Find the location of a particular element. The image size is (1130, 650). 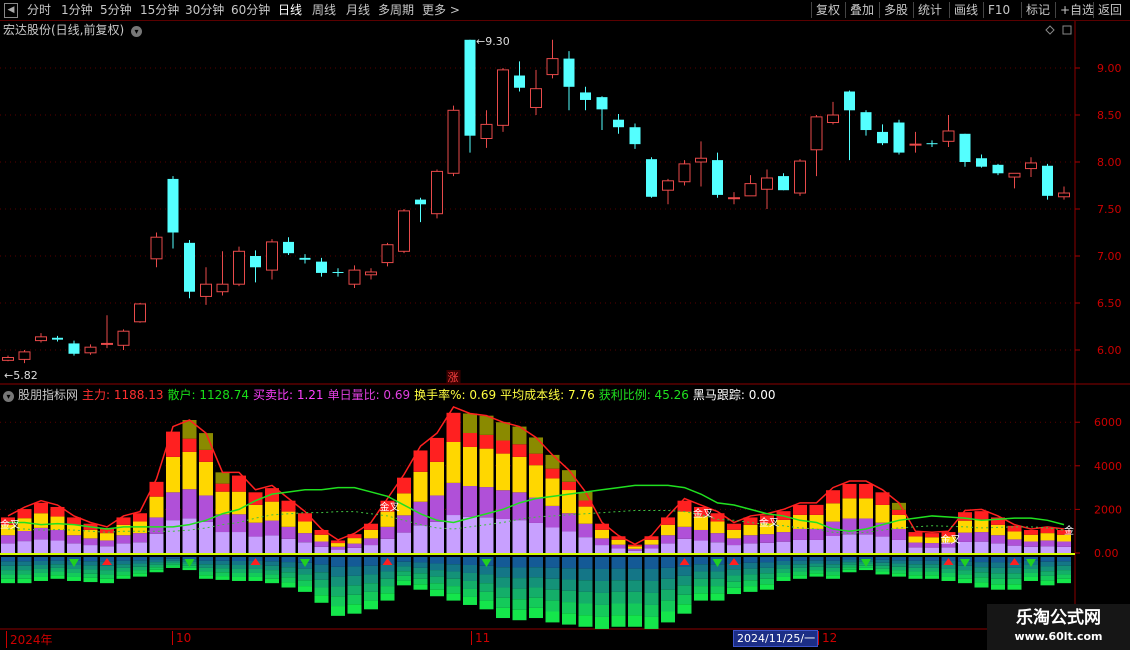

indicator-menu-icon: ▾ is located at coordinates (8, 396).